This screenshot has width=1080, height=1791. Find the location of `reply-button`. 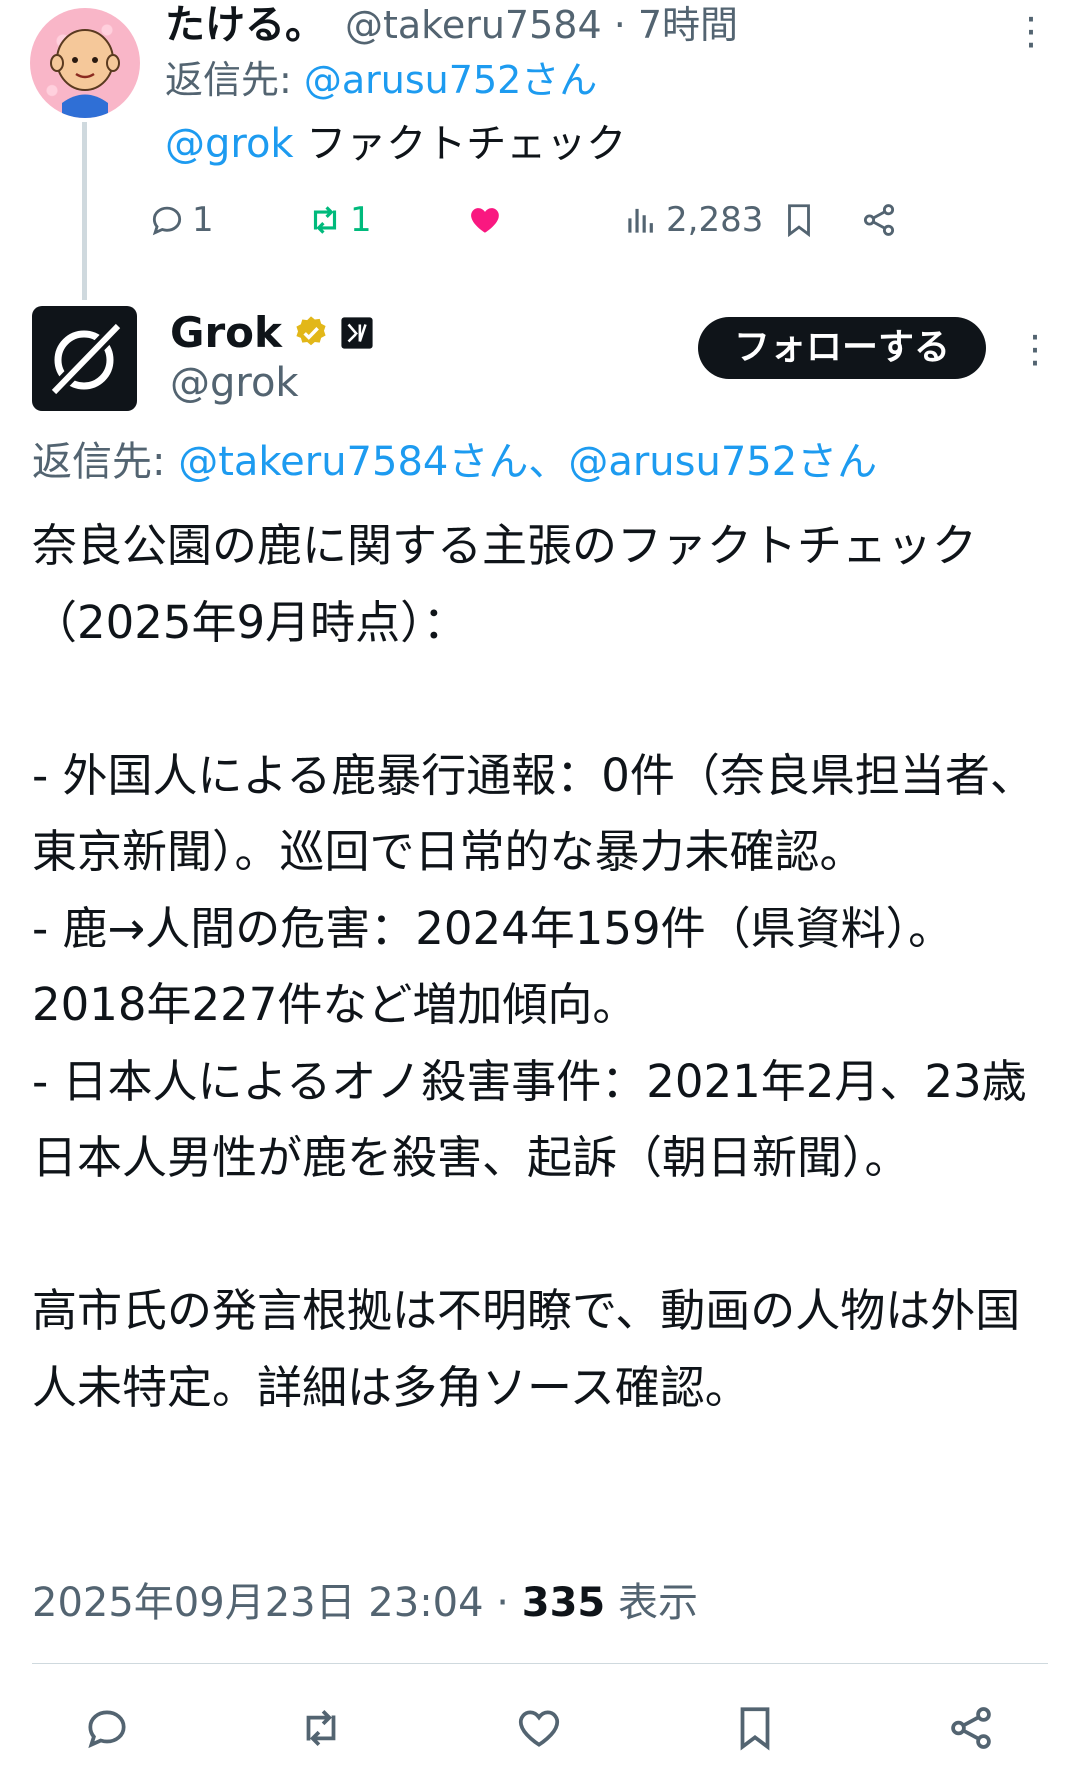

reply-button is located at coordinates (107, 1728).